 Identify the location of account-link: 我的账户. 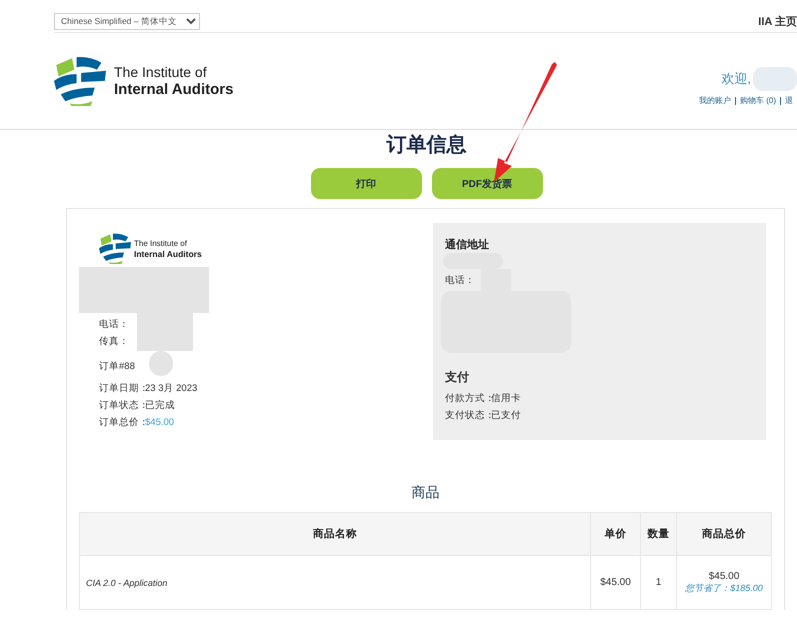
(717, 101).